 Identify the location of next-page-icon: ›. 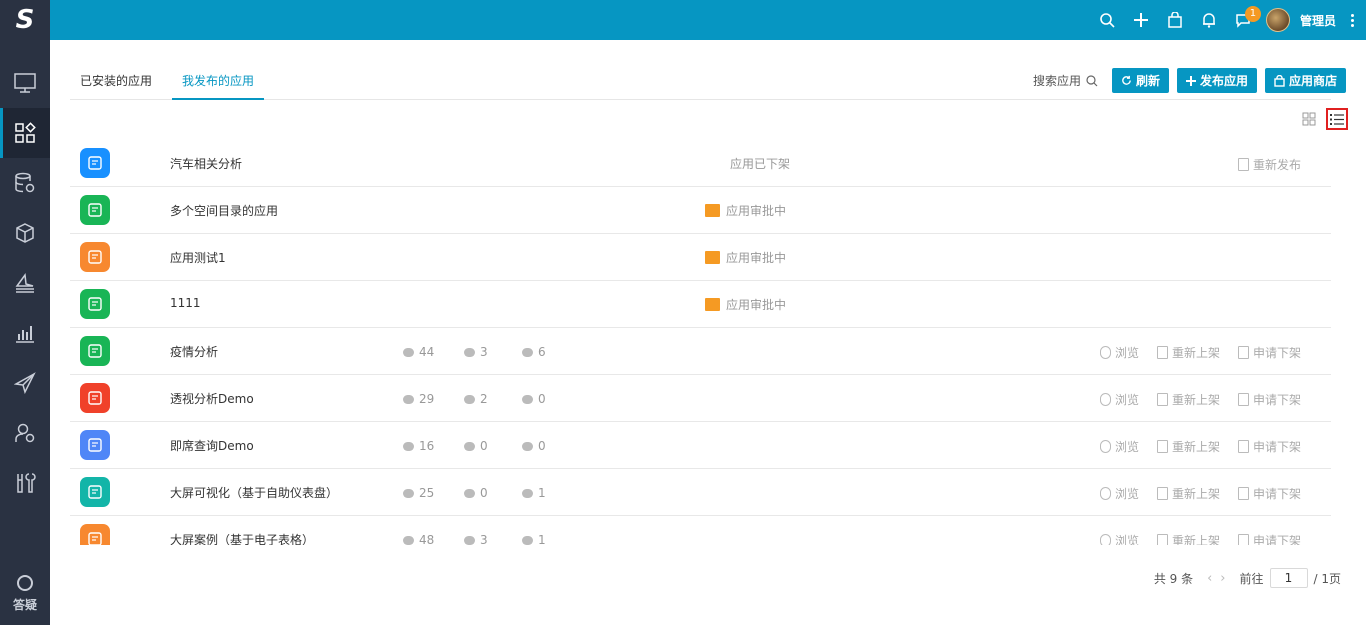
(1222, 578).